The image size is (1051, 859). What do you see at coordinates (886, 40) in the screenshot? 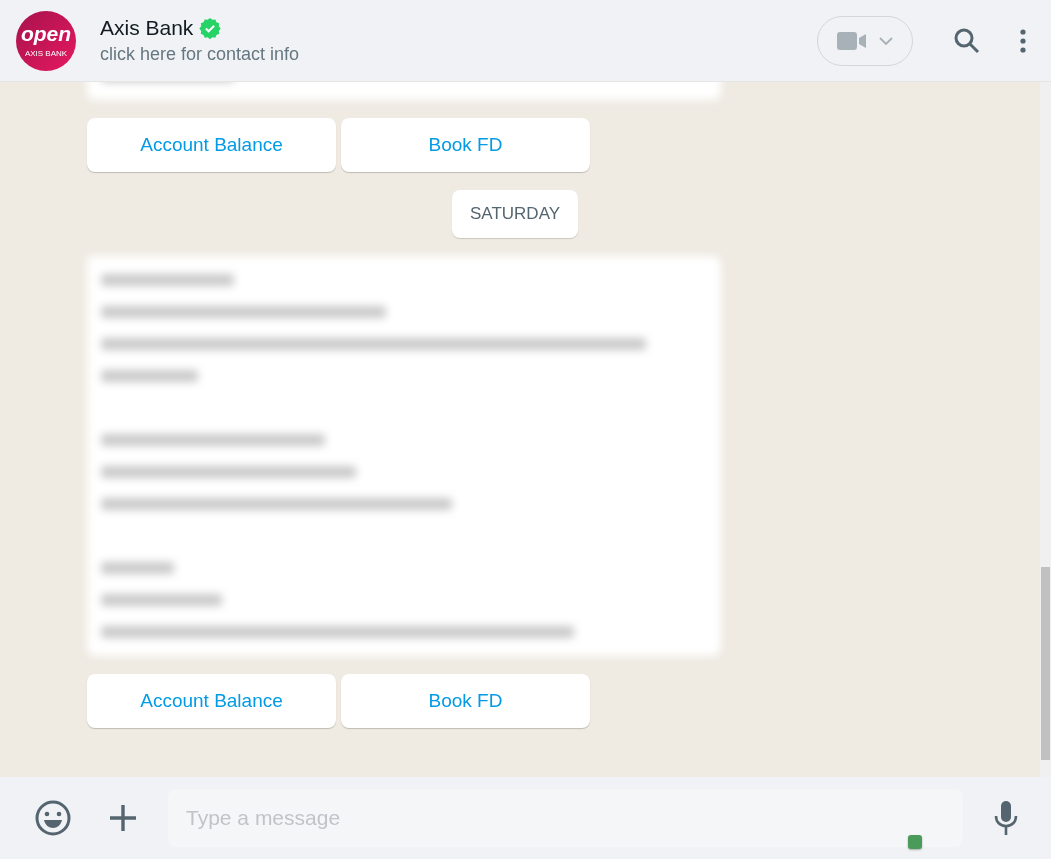
I see `chevron-down-icon` at bounding box center [886, 40].